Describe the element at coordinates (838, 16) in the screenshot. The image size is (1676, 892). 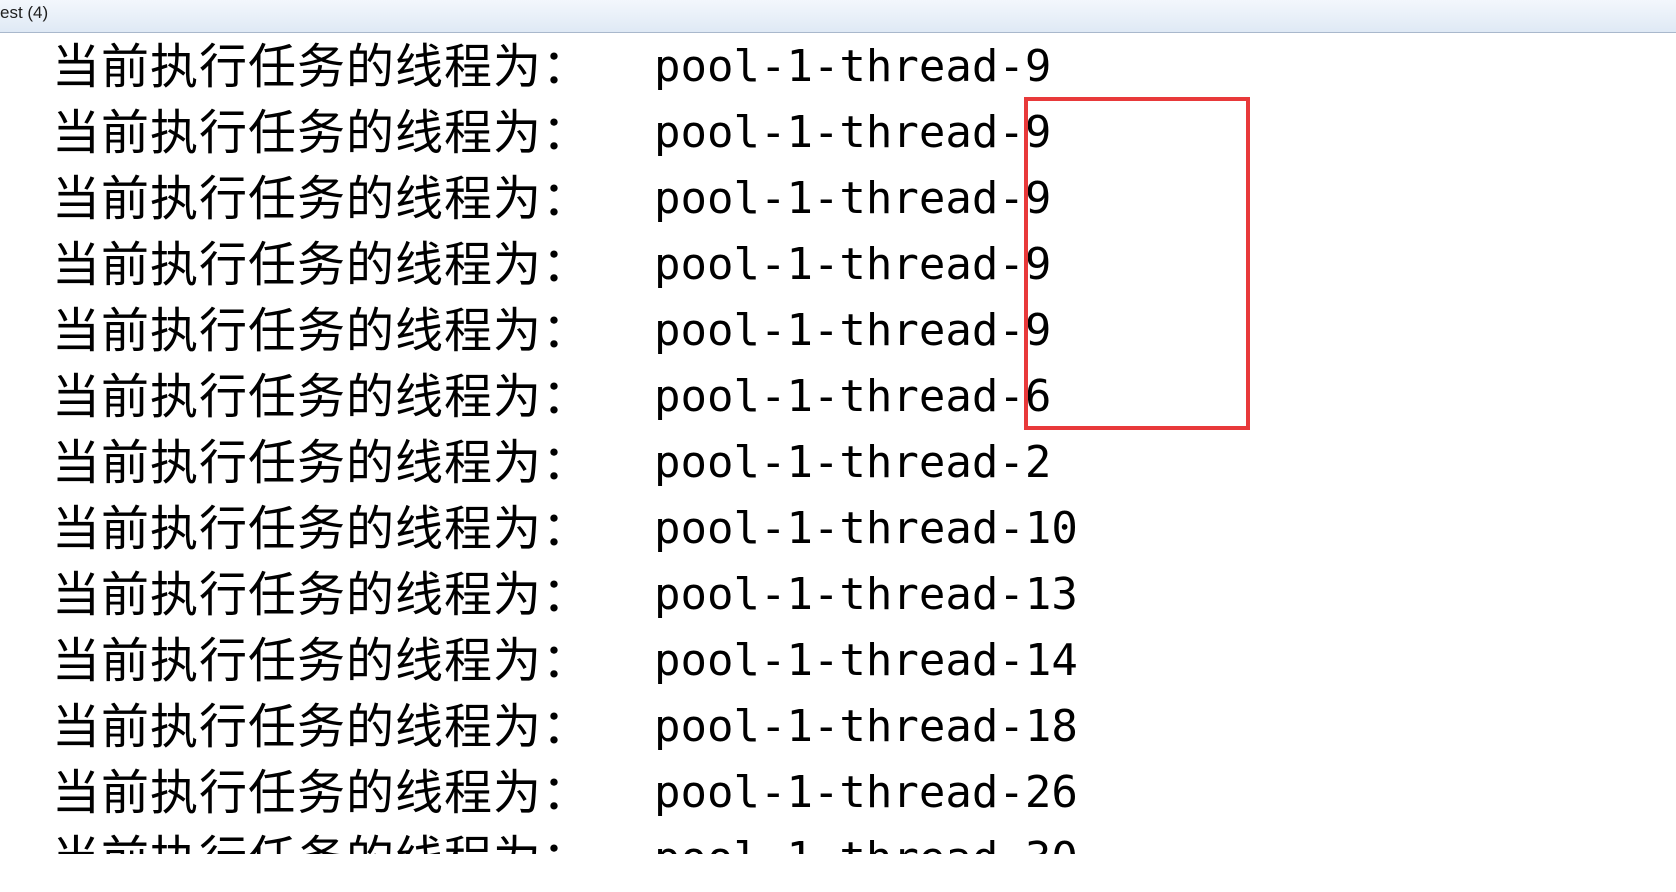
I see `title-bar: est (4)` at that location.